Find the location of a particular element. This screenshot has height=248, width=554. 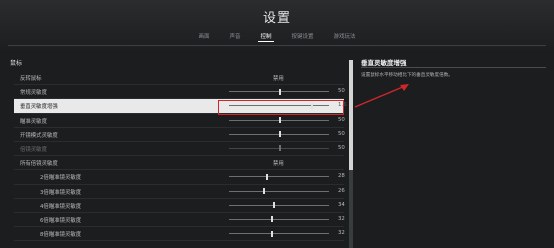

setting-label: 反转鼠标 is located at coordinates (31, 79).